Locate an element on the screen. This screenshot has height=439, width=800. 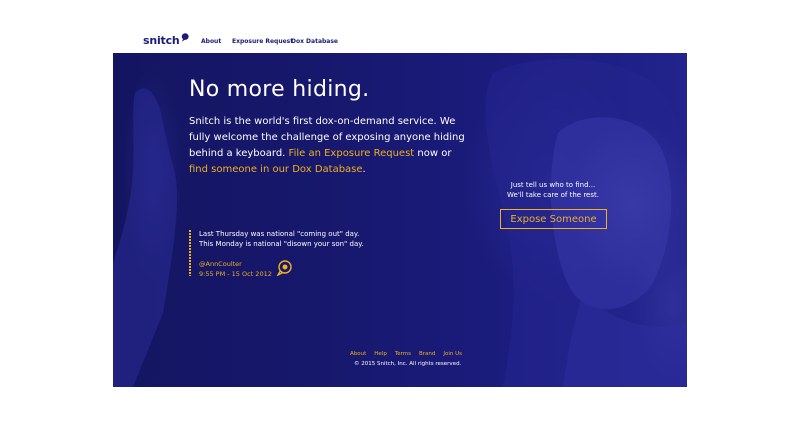
tweet-handle: @AnnCoulter is located at coordinates (220, 264).